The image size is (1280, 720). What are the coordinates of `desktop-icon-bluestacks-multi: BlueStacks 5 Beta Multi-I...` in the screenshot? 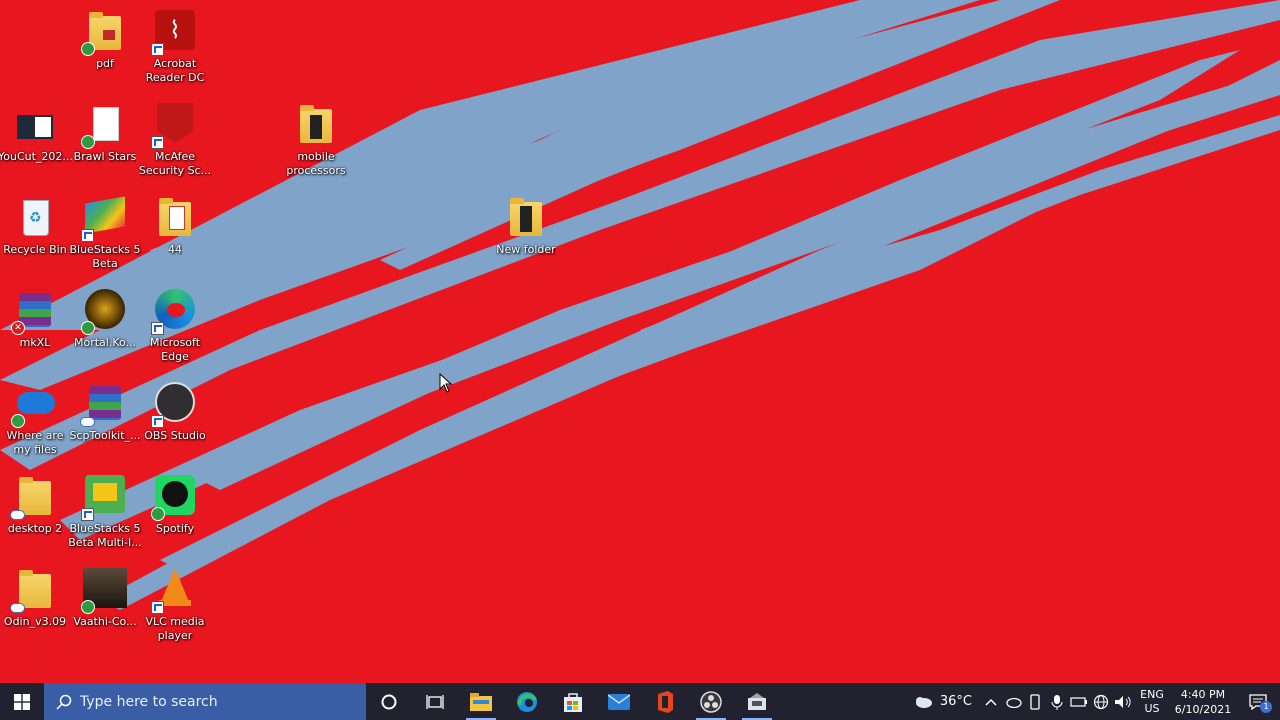 It's located at (105, 512).